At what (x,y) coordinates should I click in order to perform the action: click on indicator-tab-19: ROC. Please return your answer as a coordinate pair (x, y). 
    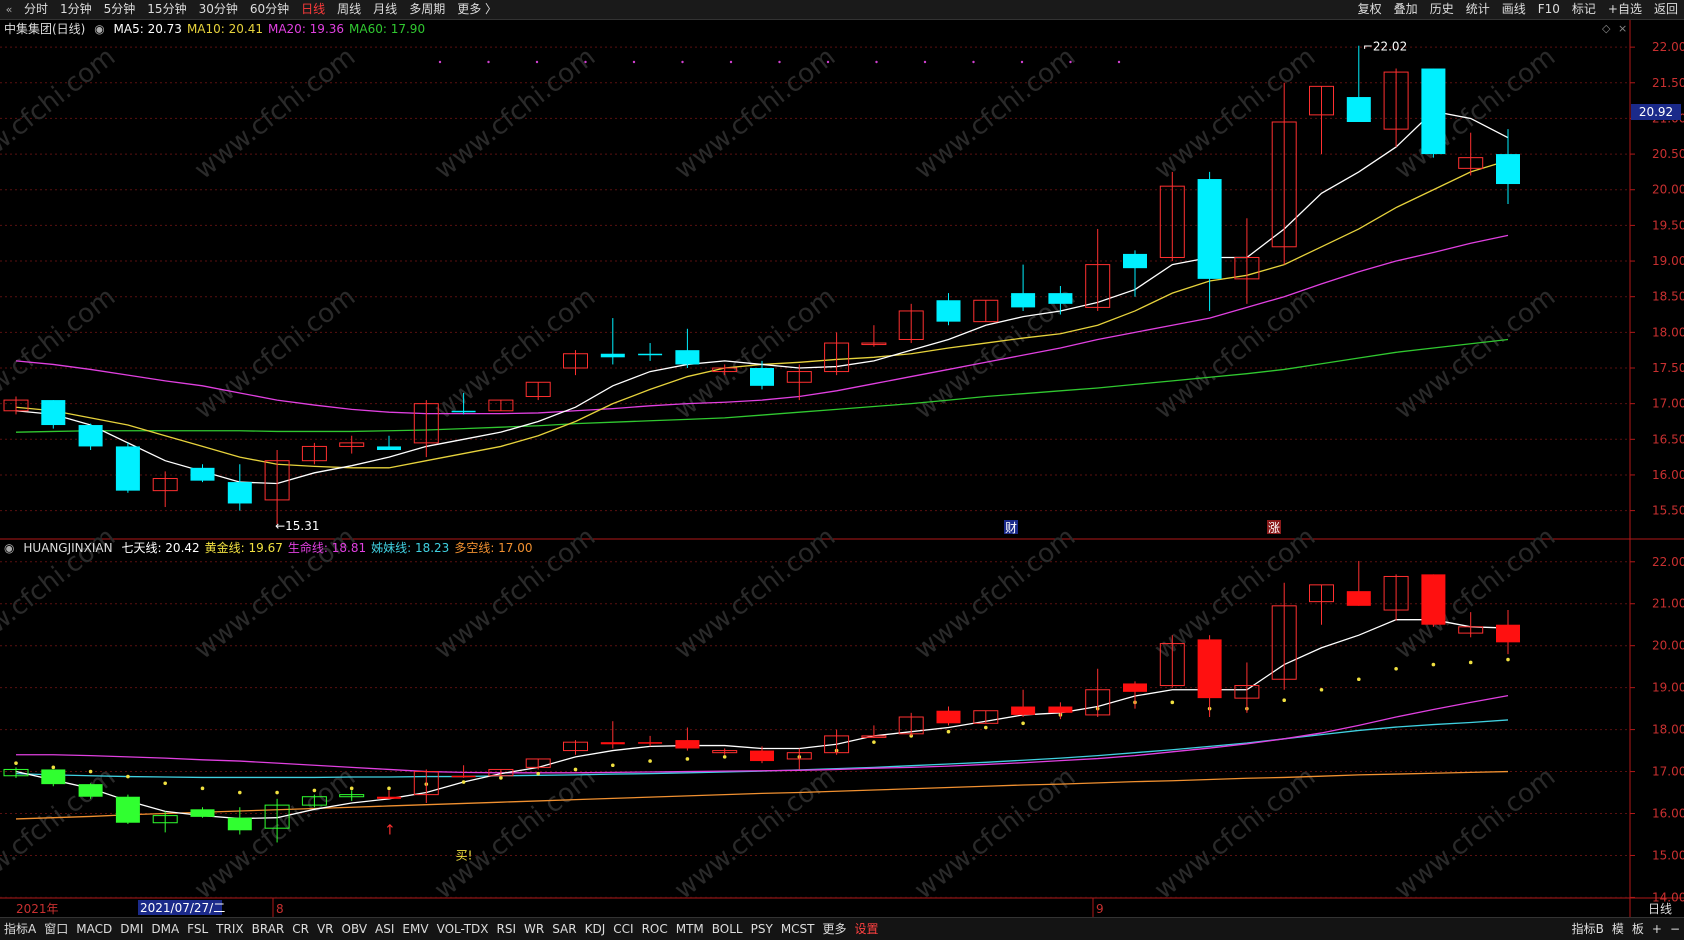
    Looking at the image, I should click on (655, 929).